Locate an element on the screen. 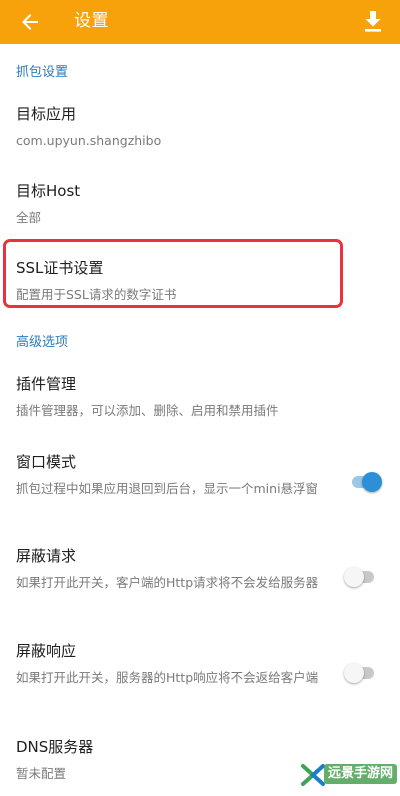 The image size is (400, 796). watermark-text: 远景手游网 is located at coordinates (361, 774).